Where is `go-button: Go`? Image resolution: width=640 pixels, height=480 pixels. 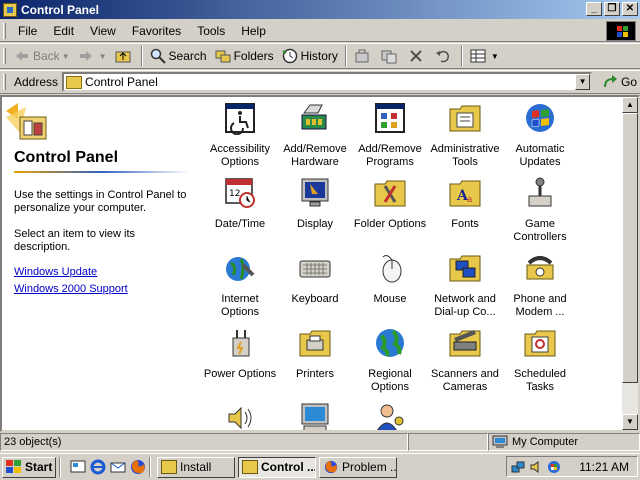
go-button: Go is located at coordinates (619, 82).